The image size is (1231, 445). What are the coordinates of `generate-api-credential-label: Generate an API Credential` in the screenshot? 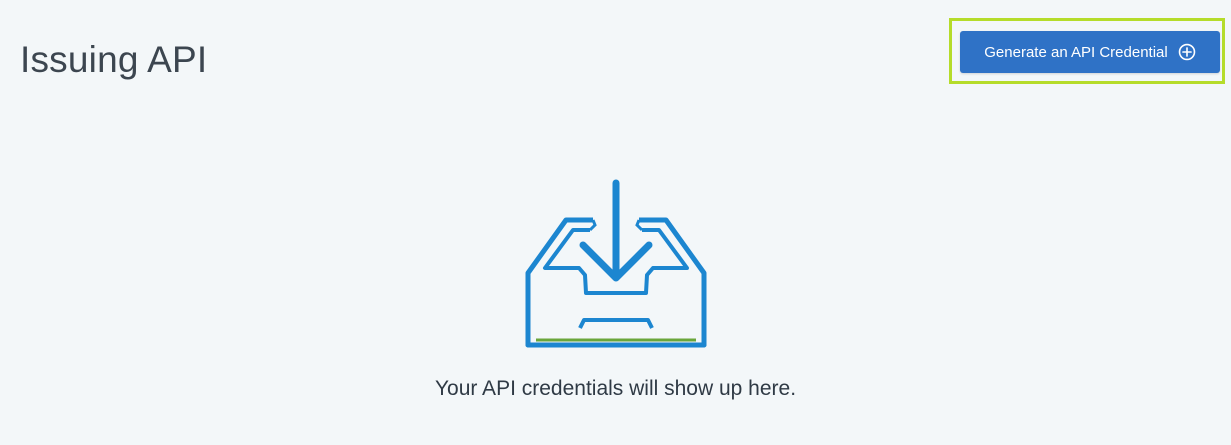 It's located at (1076, 52).